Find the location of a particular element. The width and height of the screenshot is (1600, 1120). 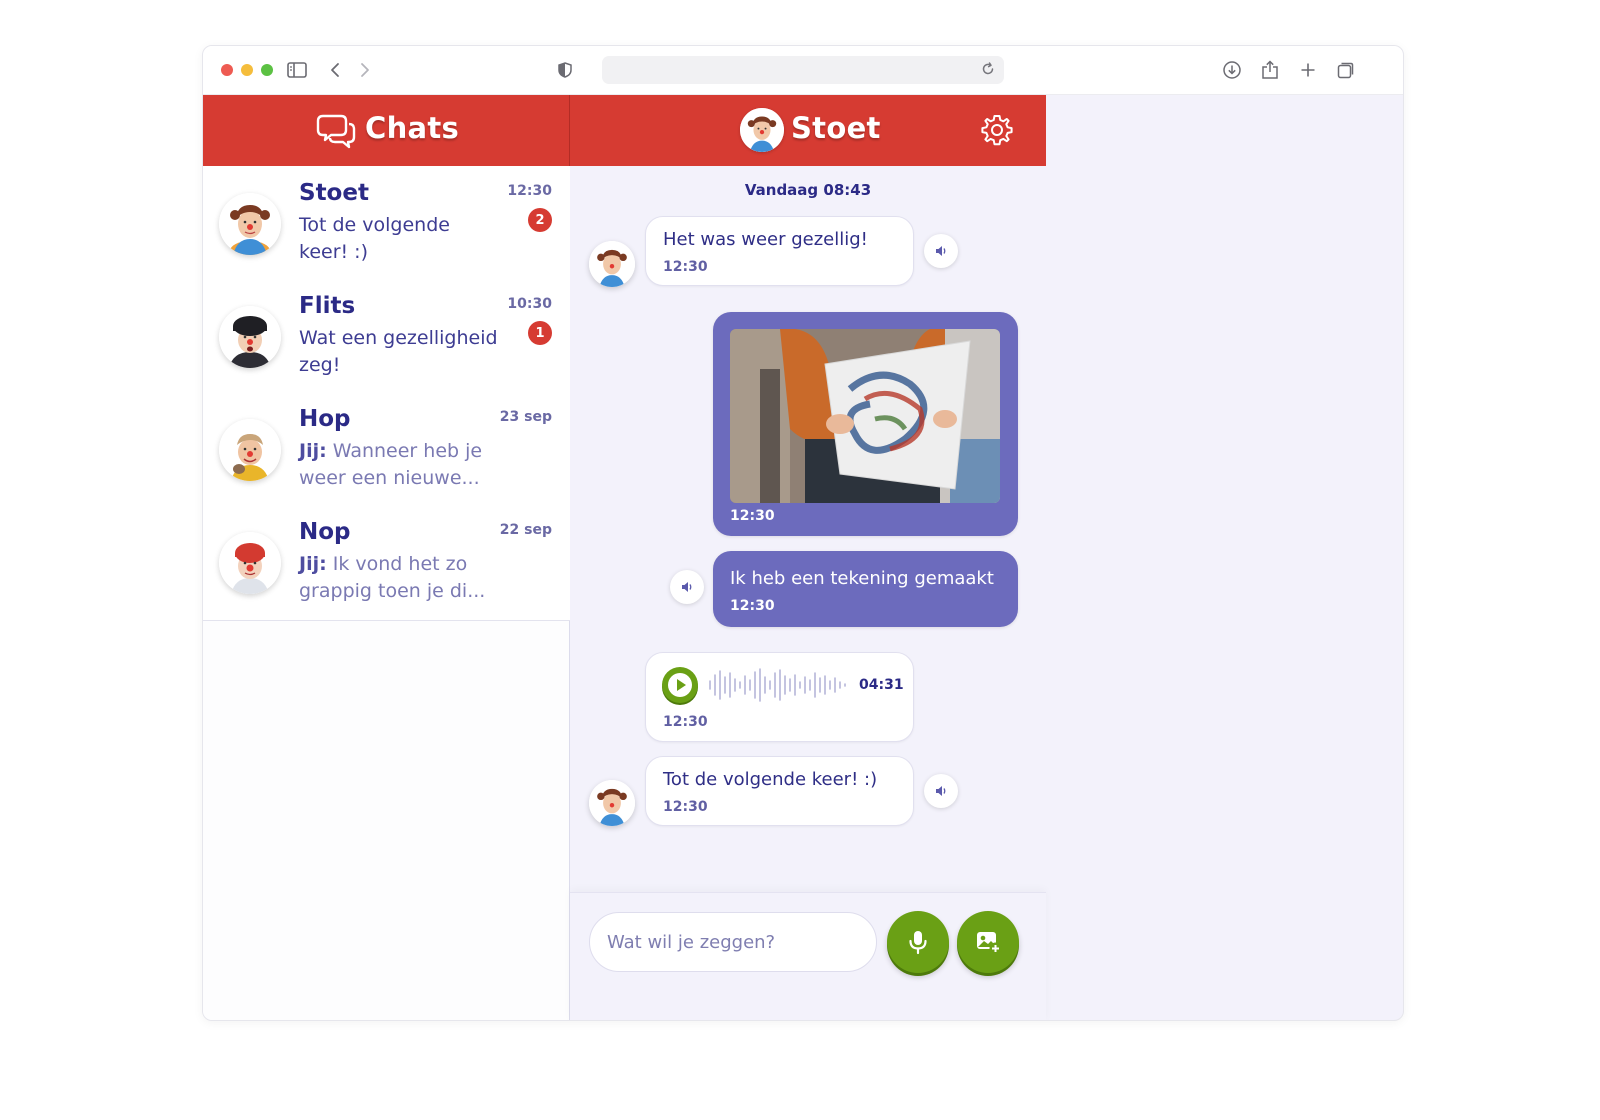

conversation-time: 12:30 is located at coordinates (529, 191).